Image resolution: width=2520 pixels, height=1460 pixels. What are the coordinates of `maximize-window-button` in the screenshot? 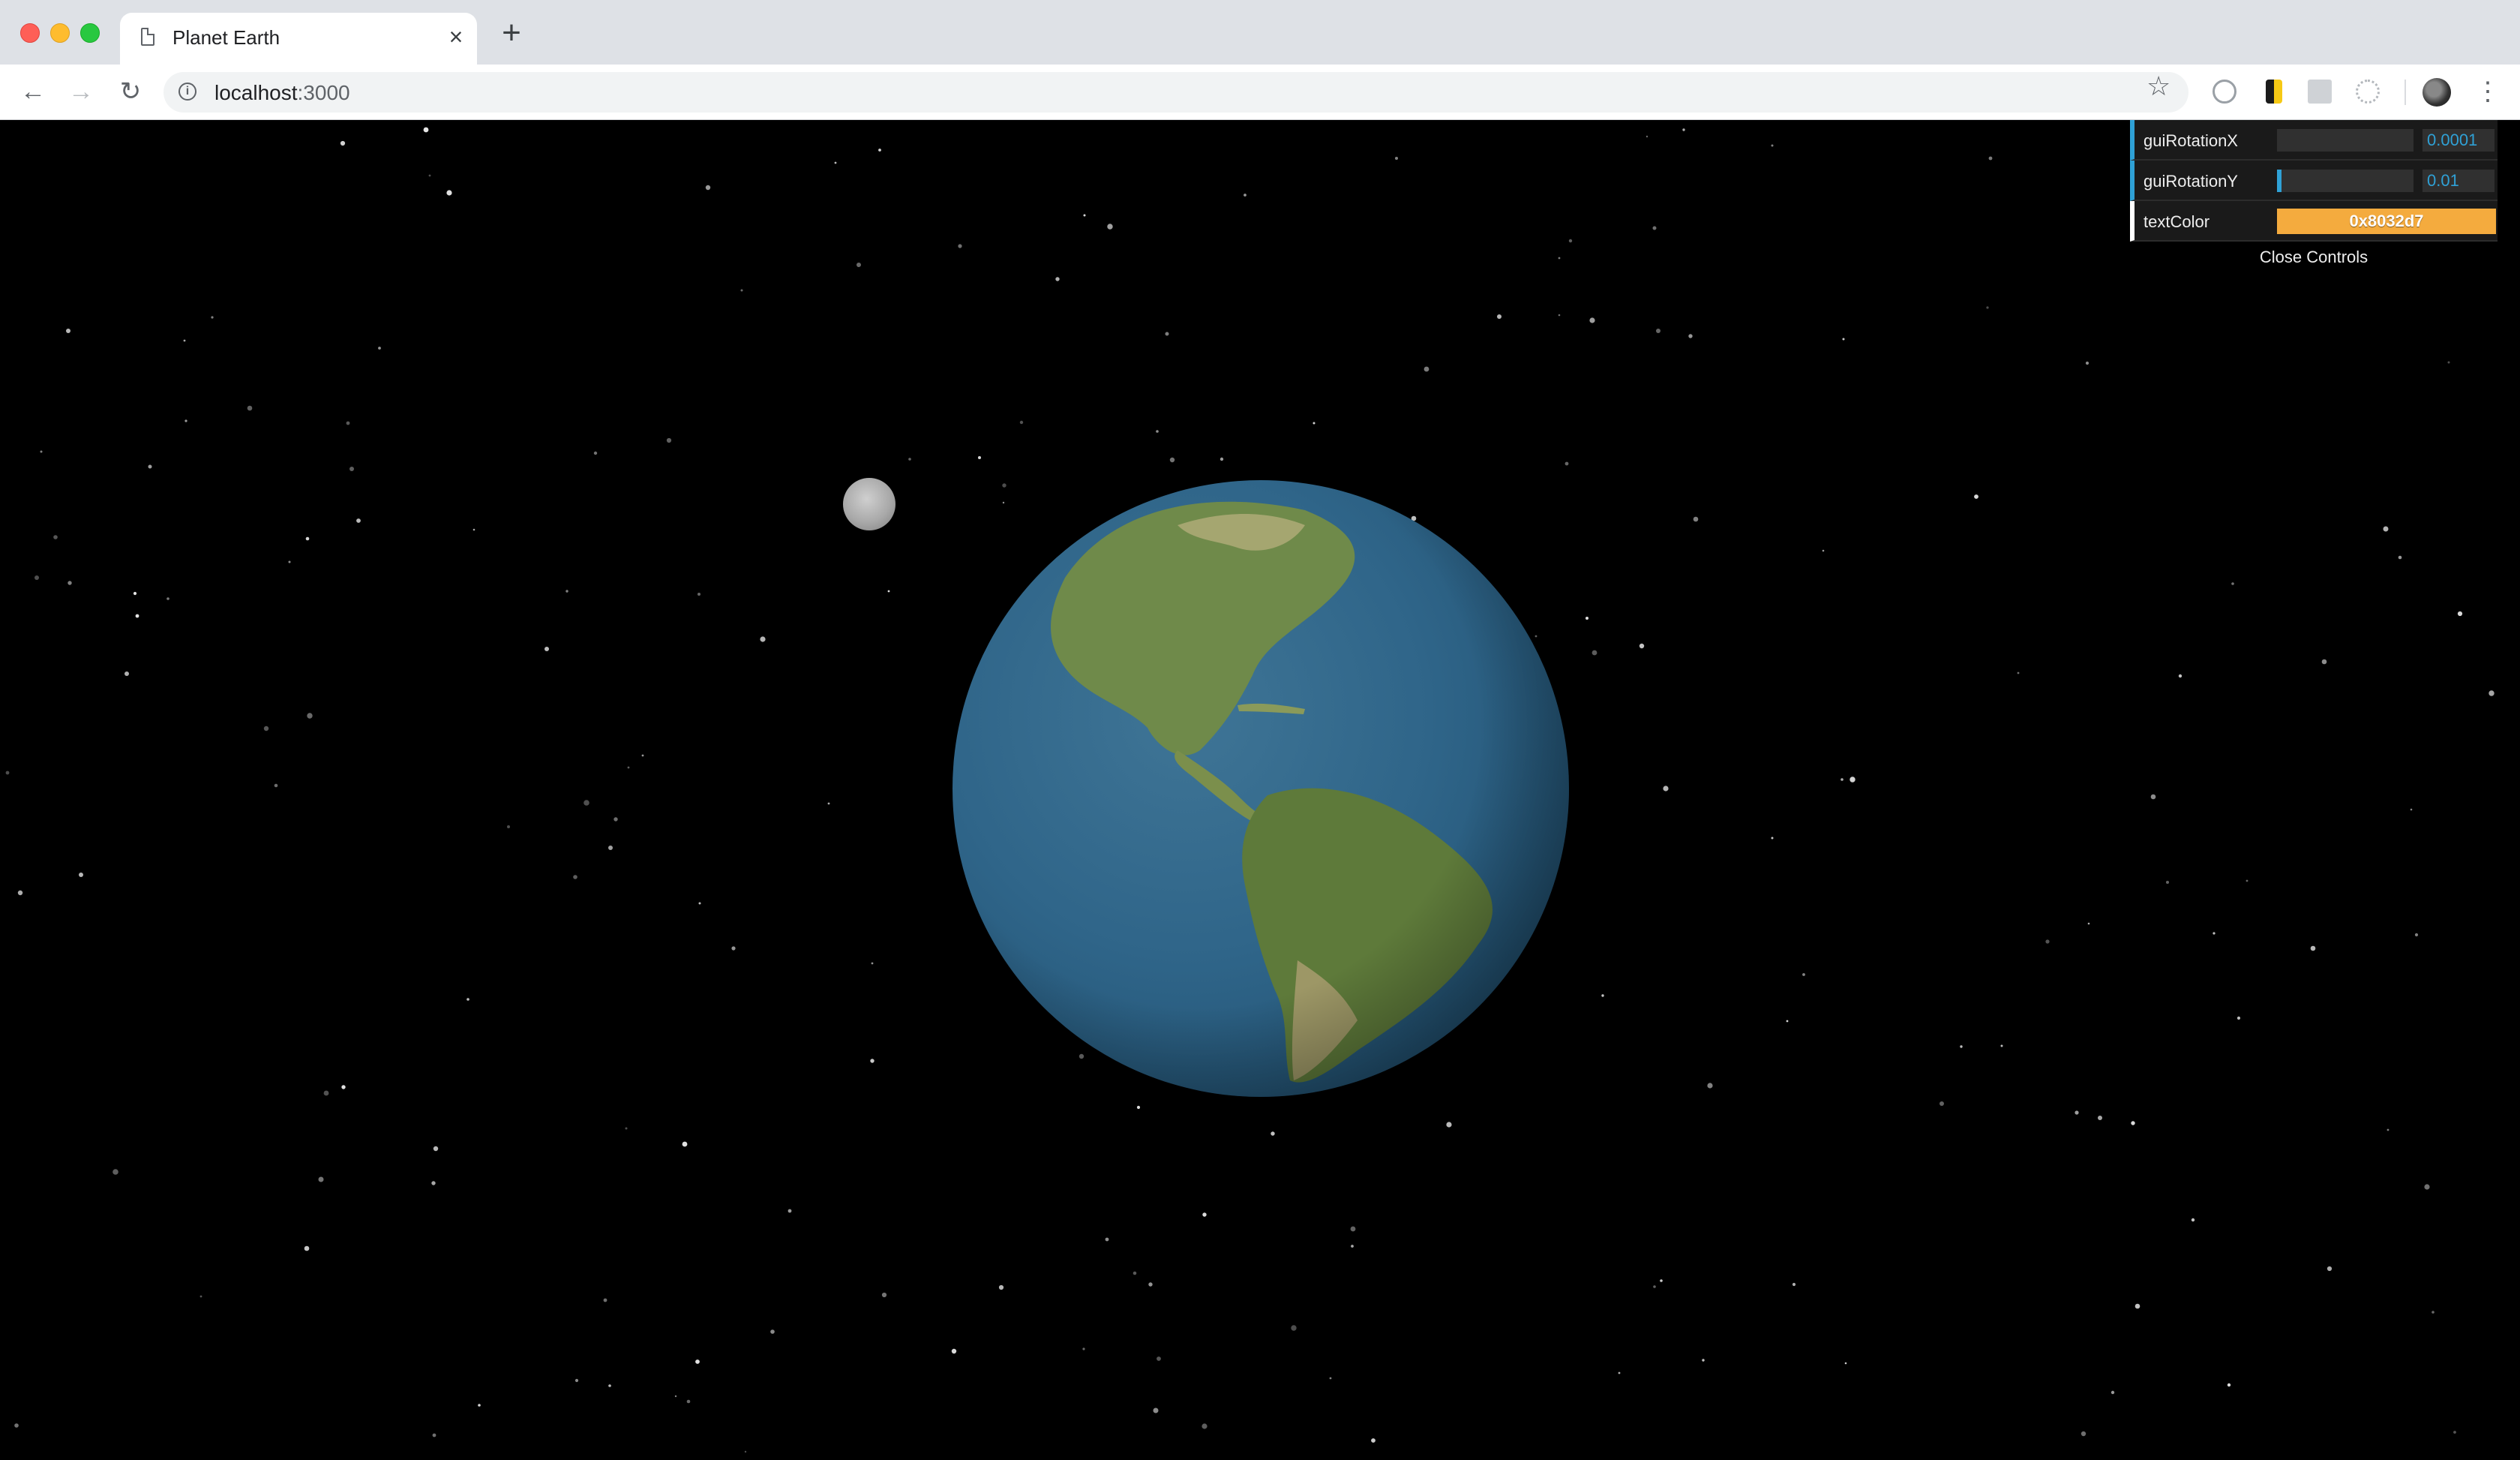 It's located at (90, 33).